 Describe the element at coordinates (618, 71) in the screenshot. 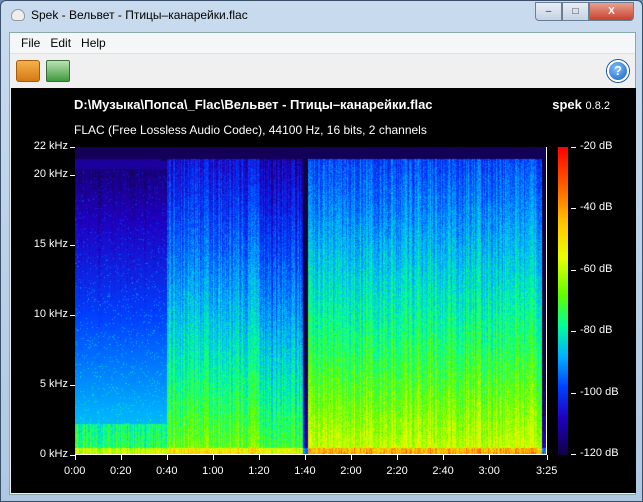

I see `help-icon: ?` at that location.